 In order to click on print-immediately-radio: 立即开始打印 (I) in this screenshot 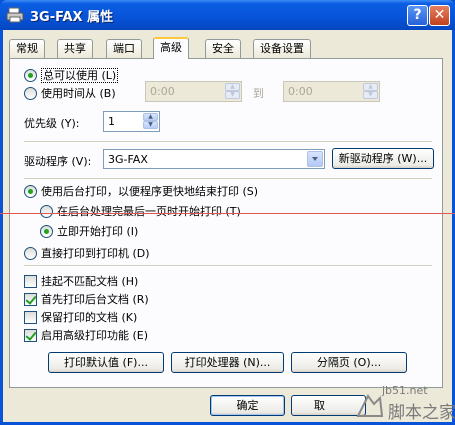, I will do `click(89, 231)`.